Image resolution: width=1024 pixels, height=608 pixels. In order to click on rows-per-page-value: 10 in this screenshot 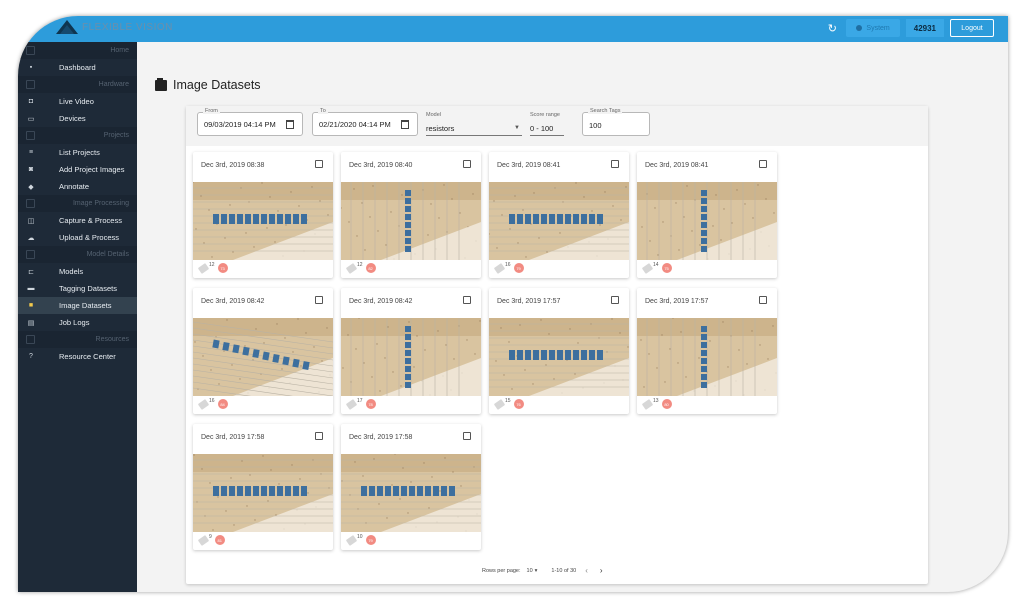, I will do `click(529, 570)`.